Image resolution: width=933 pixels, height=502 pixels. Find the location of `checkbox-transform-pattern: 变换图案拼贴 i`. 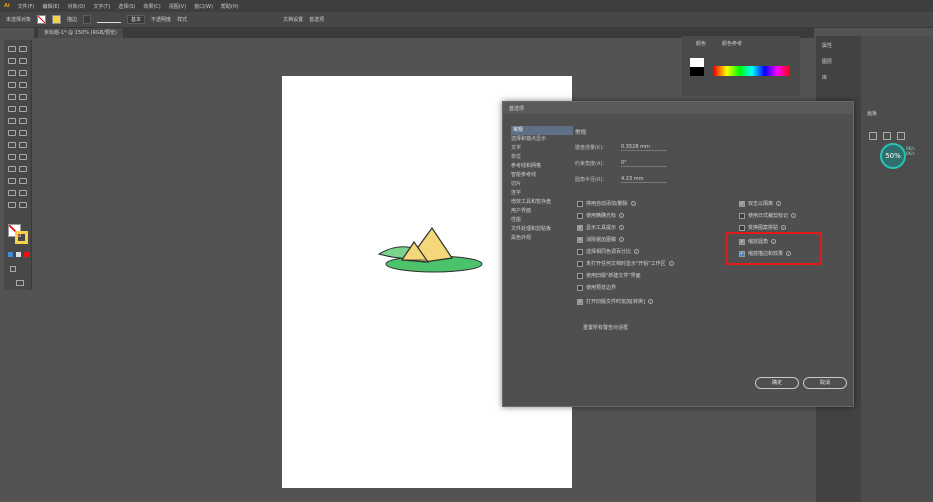

checkbox-transform-pattern: 变换图案拼贴 i is located at coordinates (763, 227).